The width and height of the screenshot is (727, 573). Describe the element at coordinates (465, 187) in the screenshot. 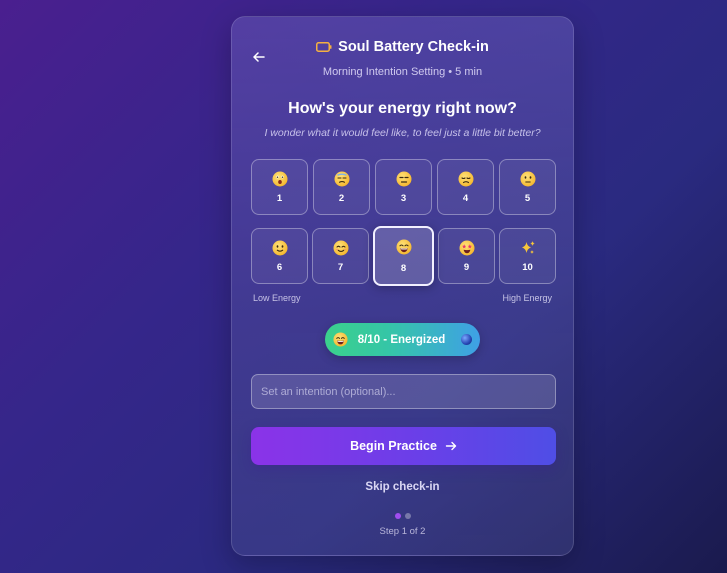

I see `energy-option-4: 4` at that location.